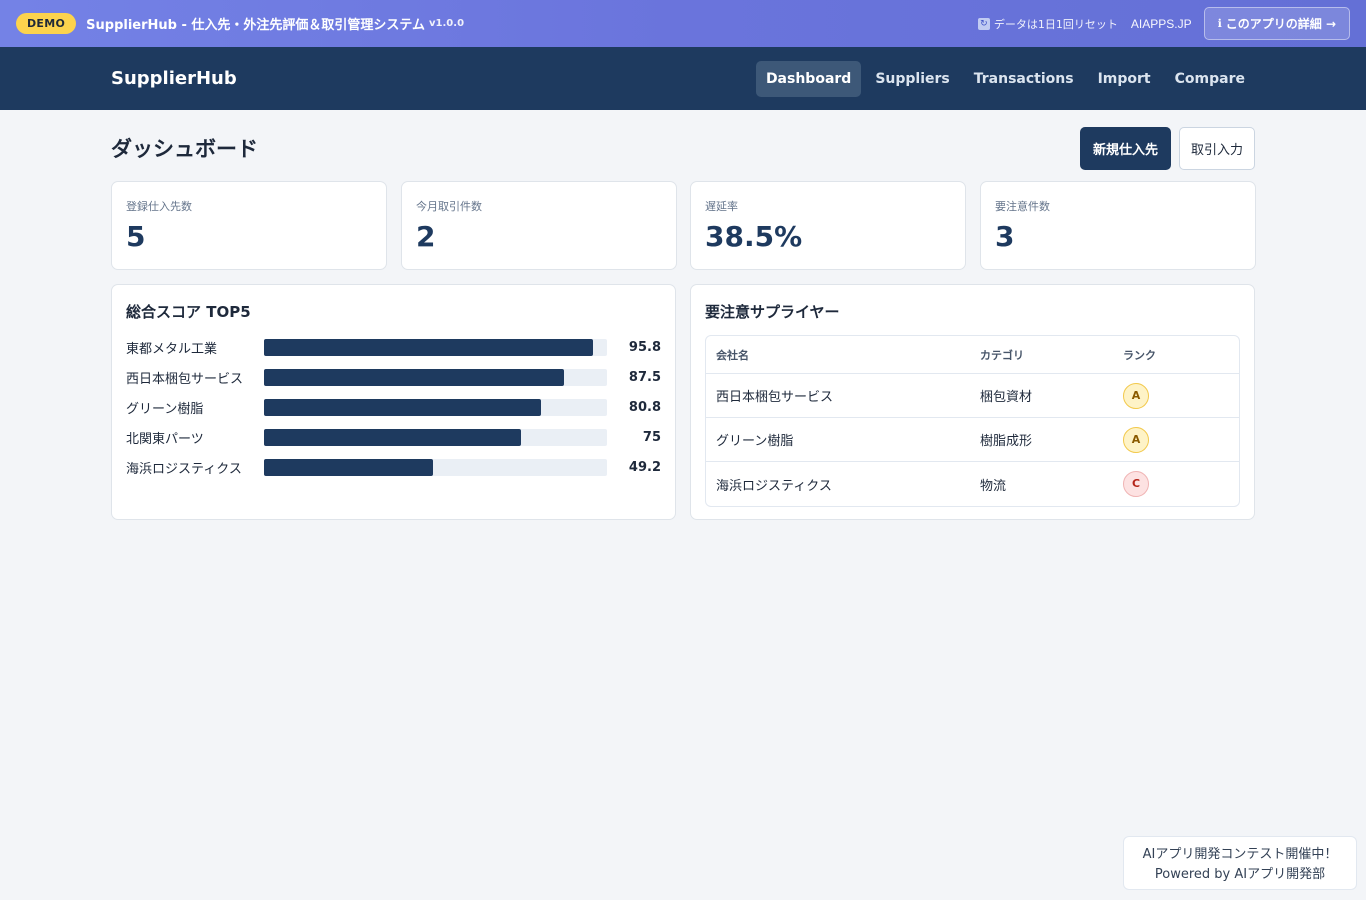  Describe the element at coordinates (1240, 874) in the screenshot. I see `promo-line-2: Powered by AIアプリ開発部` at that location.